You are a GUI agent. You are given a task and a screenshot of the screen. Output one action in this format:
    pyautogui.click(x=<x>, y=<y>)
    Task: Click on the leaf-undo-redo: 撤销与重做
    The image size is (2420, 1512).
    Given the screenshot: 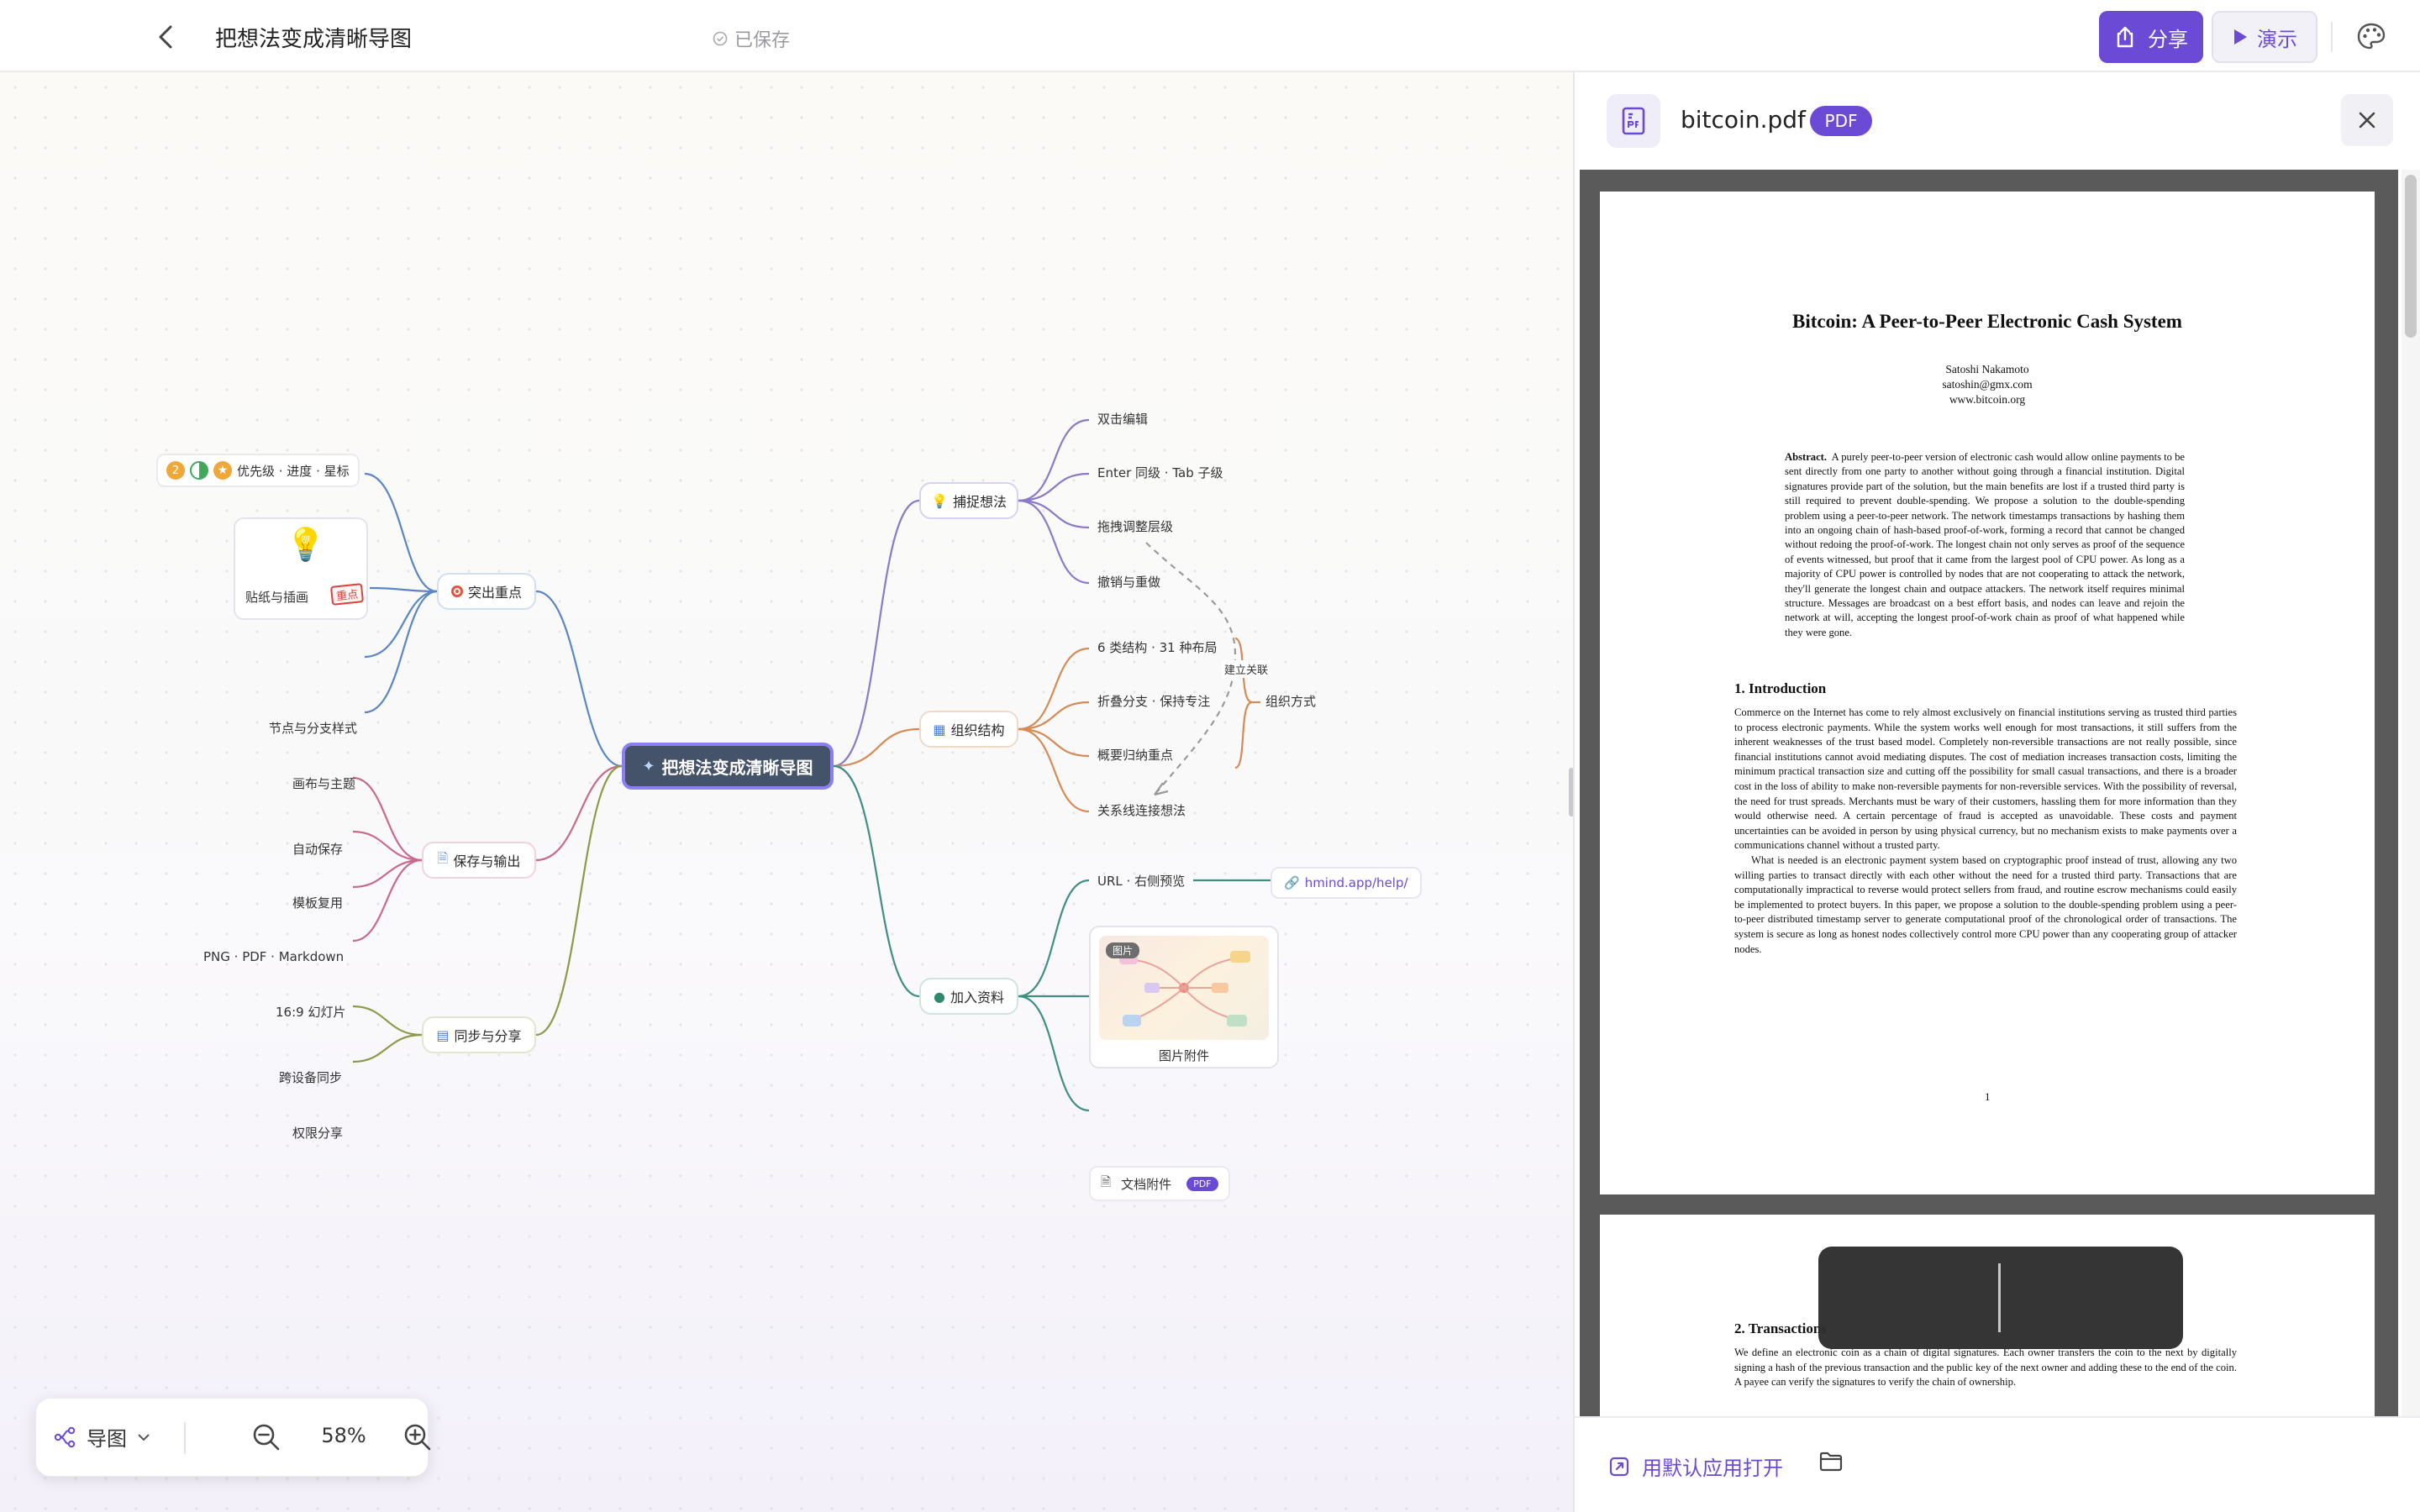 What is the action you would take?
    pyautogui.click(x=1128, y=582)
    